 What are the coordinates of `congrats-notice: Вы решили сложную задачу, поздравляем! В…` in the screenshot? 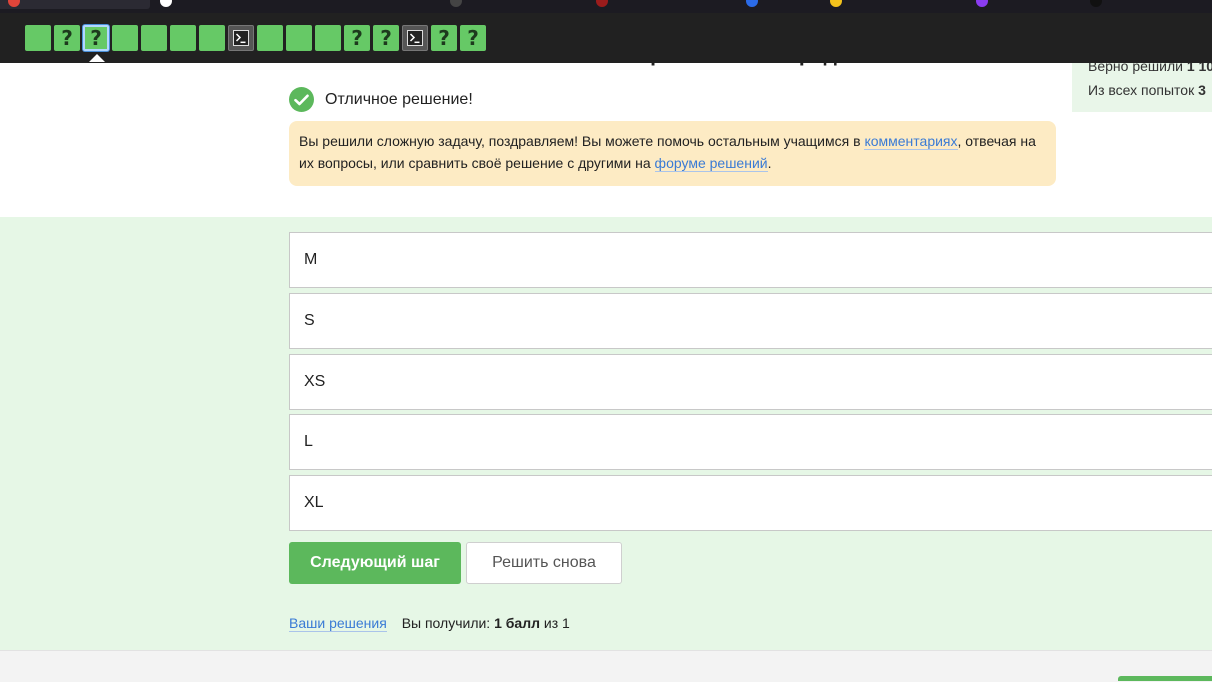 It's located at (672, 153).